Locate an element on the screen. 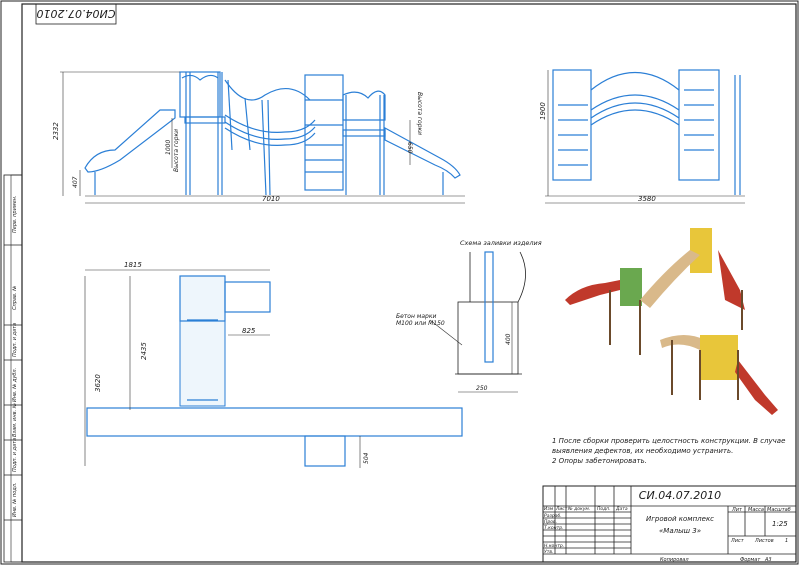 The width and height of the screenshot is (800, 566). top-stamp: СИ04.07.2010 is located at coordinates (76, 14).